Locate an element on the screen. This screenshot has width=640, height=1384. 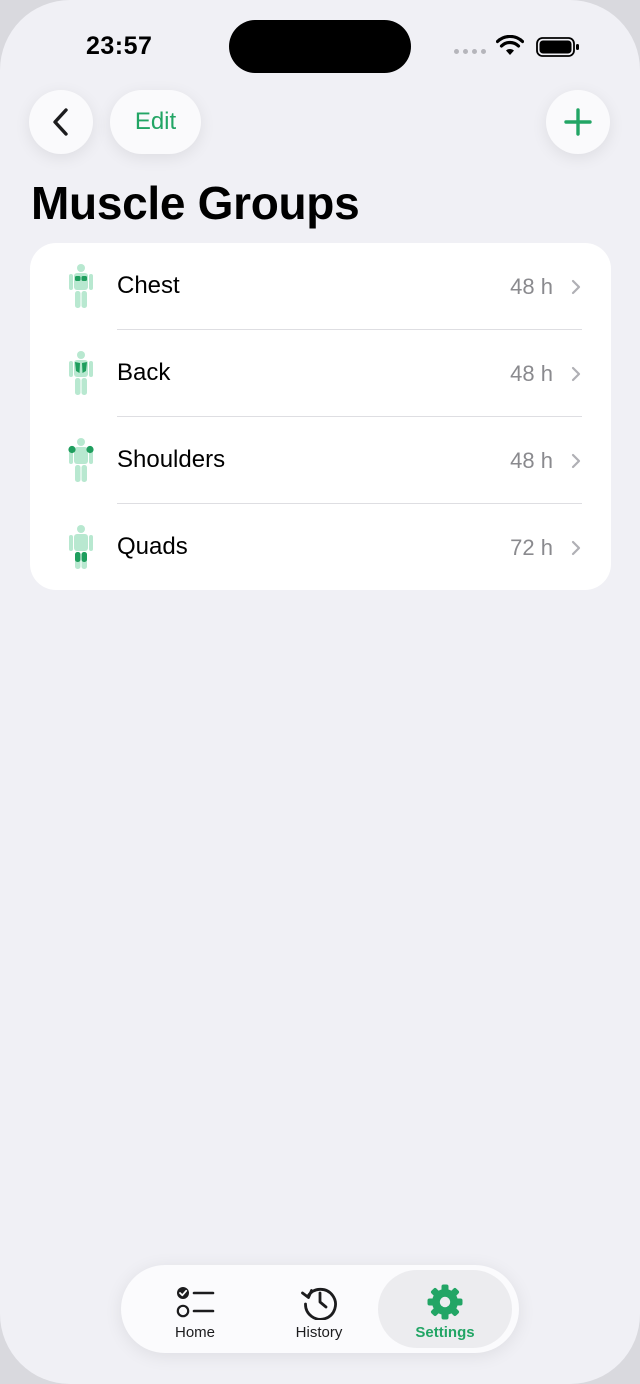
muscle-group-name: Back is located at coordinates (144, 372).